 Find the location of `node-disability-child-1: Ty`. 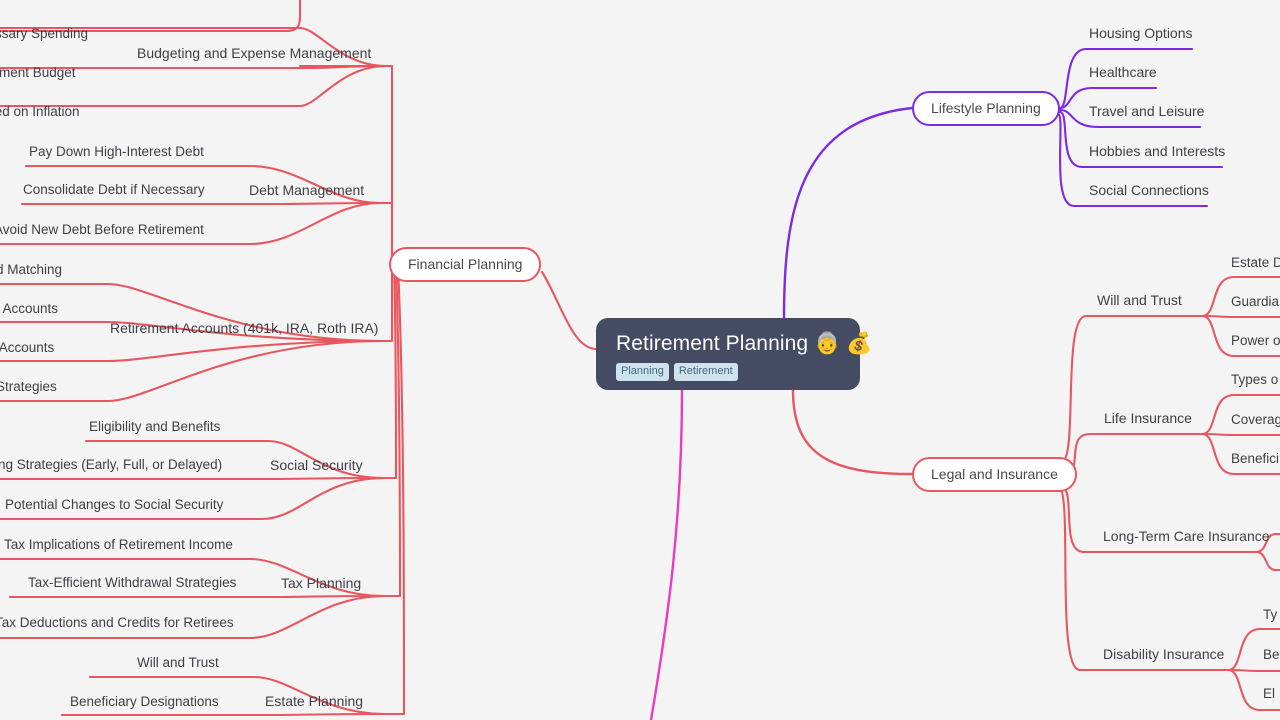

node-disability-child-1: Ty is located at coordinates (1270, 614).